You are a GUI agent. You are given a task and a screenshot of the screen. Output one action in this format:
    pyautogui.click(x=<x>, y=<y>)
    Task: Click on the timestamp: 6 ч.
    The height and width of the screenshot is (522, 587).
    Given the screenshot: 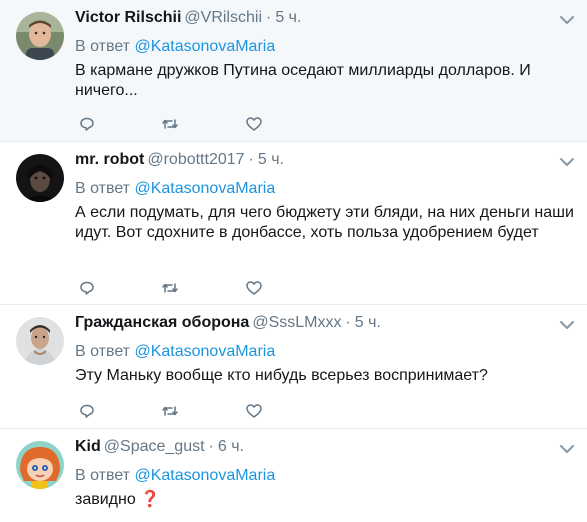 What is the action you would take?
    pyautogui.click(x=231, y=446)
    